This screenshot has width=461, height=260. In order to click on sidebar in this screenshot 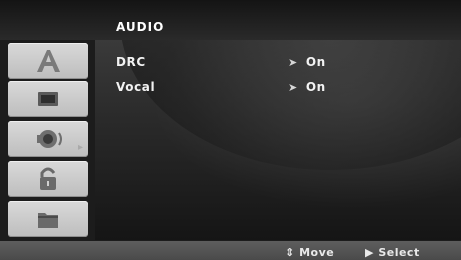, I will do `click(48, 140)`.